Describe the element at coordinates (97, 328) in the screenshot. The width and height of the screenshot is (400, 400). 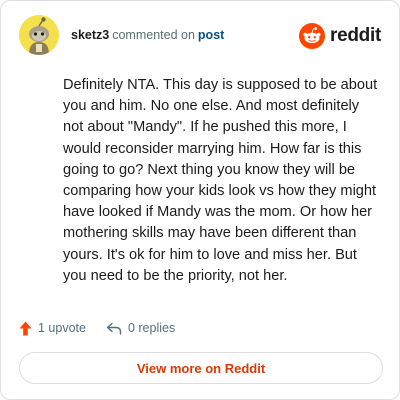
I see `comment-actions: 1 upvote 0 replies` at that location.